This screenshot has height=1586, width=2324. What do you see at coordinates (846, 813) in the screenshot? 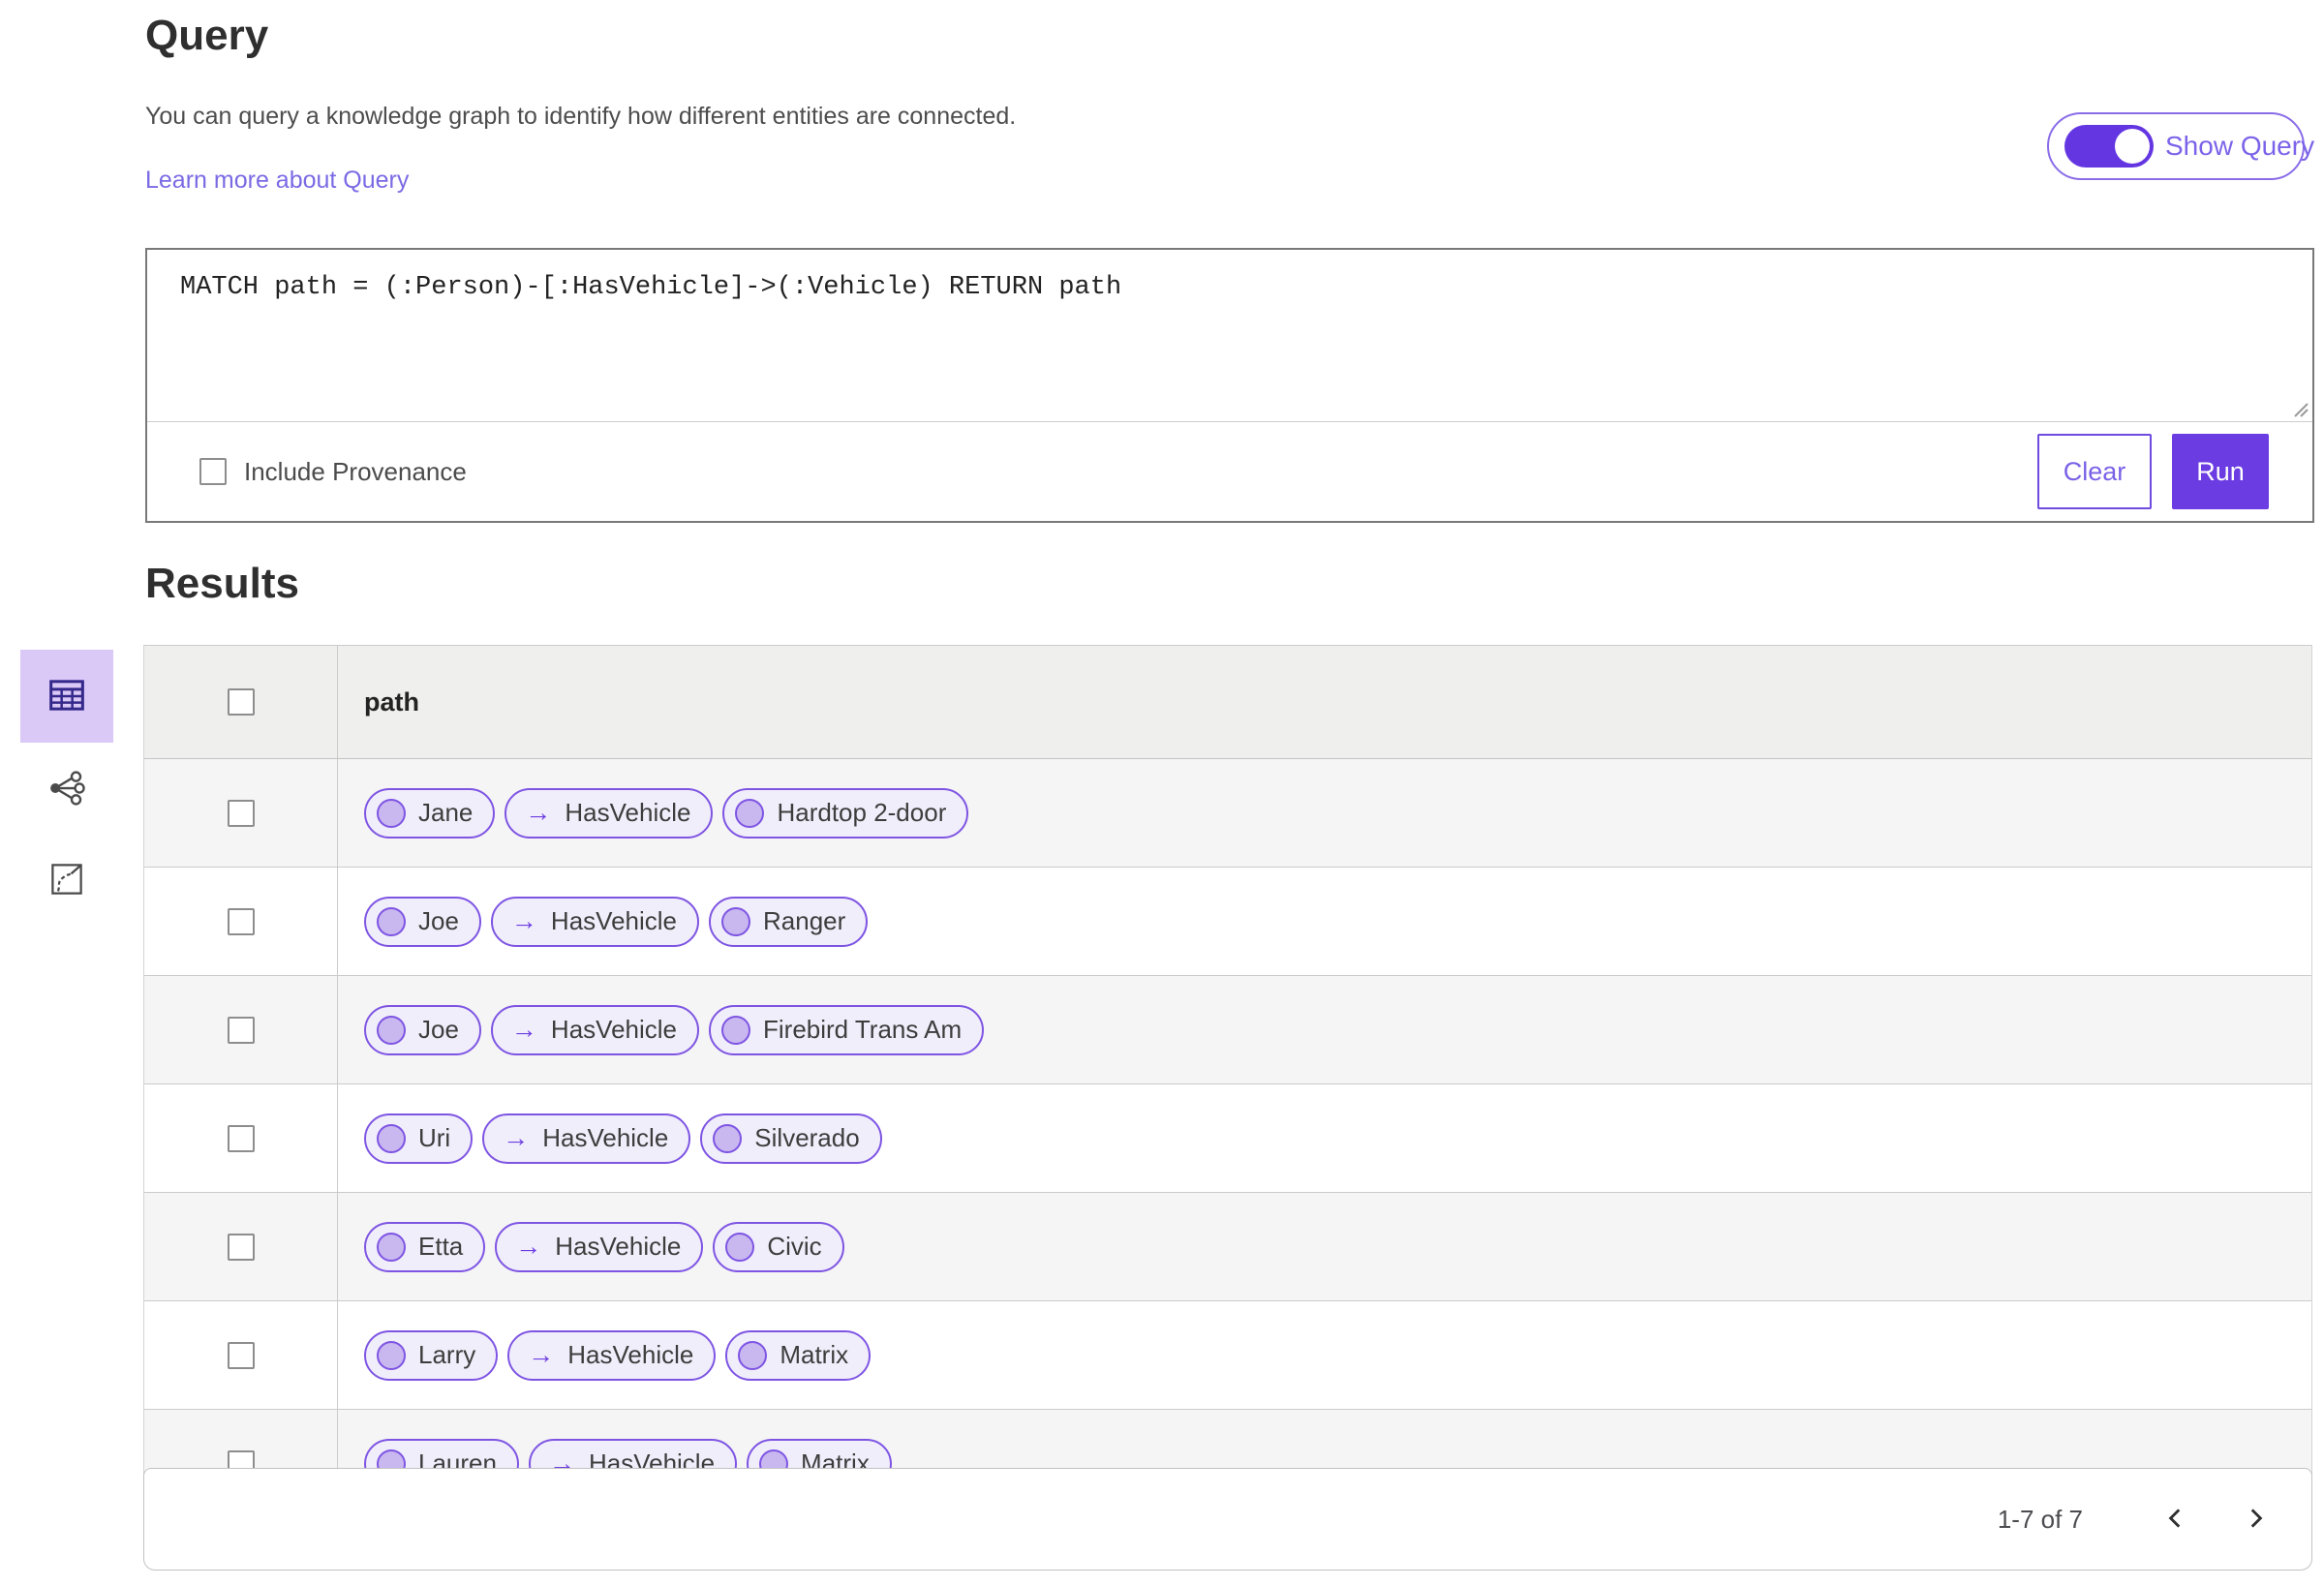
I see `entity-chip: Hardtop 2-door` at bounding box center [846, 813].